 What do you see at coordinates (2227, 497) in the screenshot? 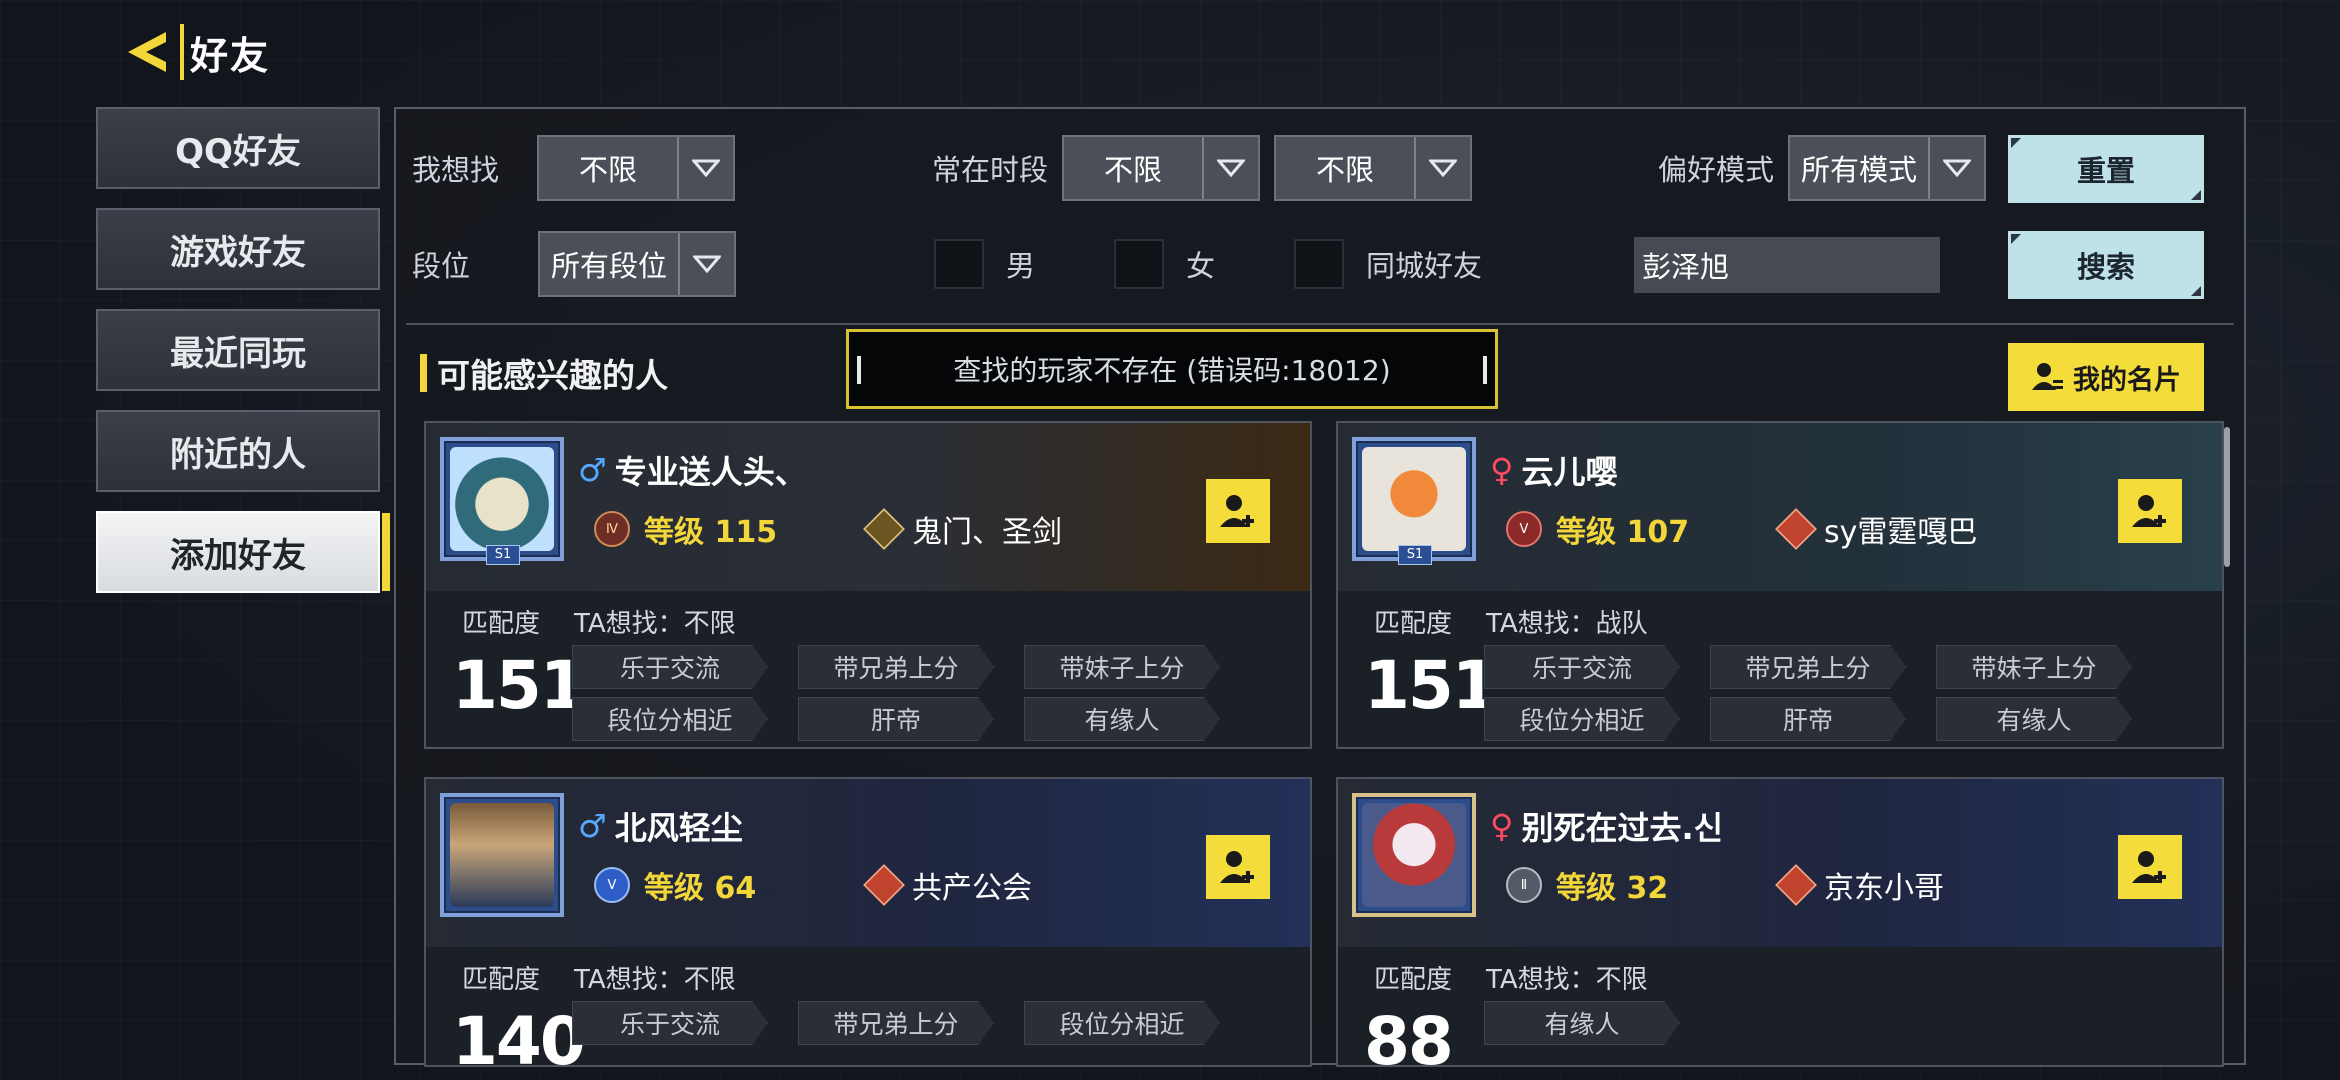
I see `scrollbar` at bounding box center [2227, 497].